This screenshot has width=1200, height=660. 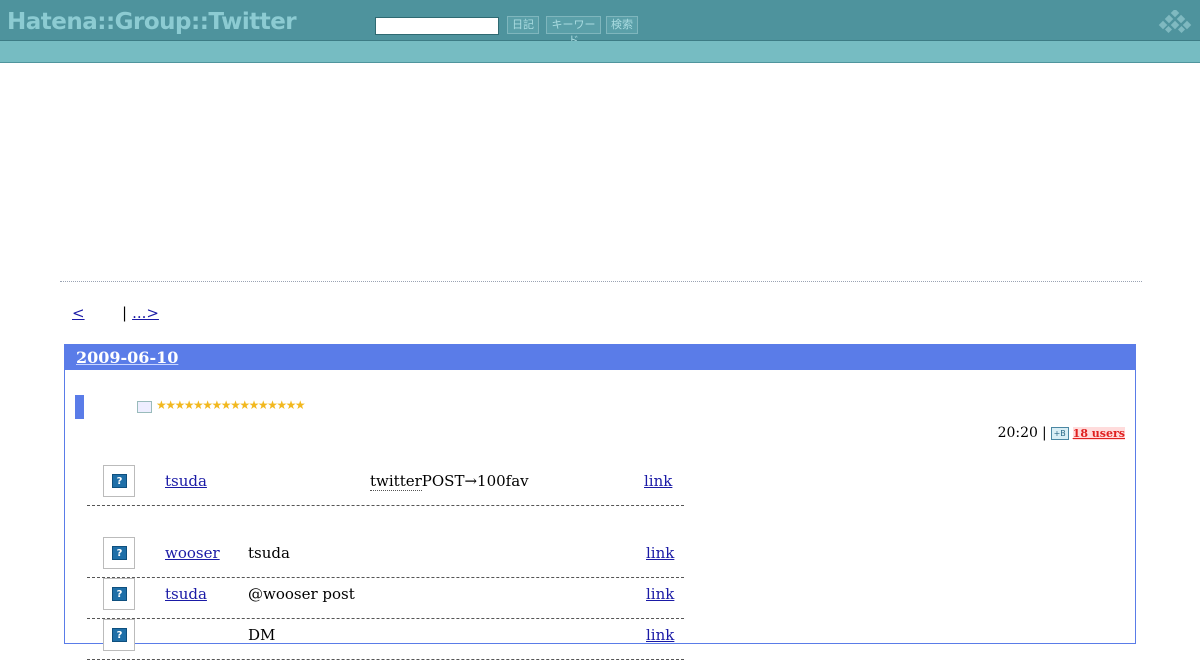 I want to click on tweet-user-link: wooser, so click(x=192, y=553).